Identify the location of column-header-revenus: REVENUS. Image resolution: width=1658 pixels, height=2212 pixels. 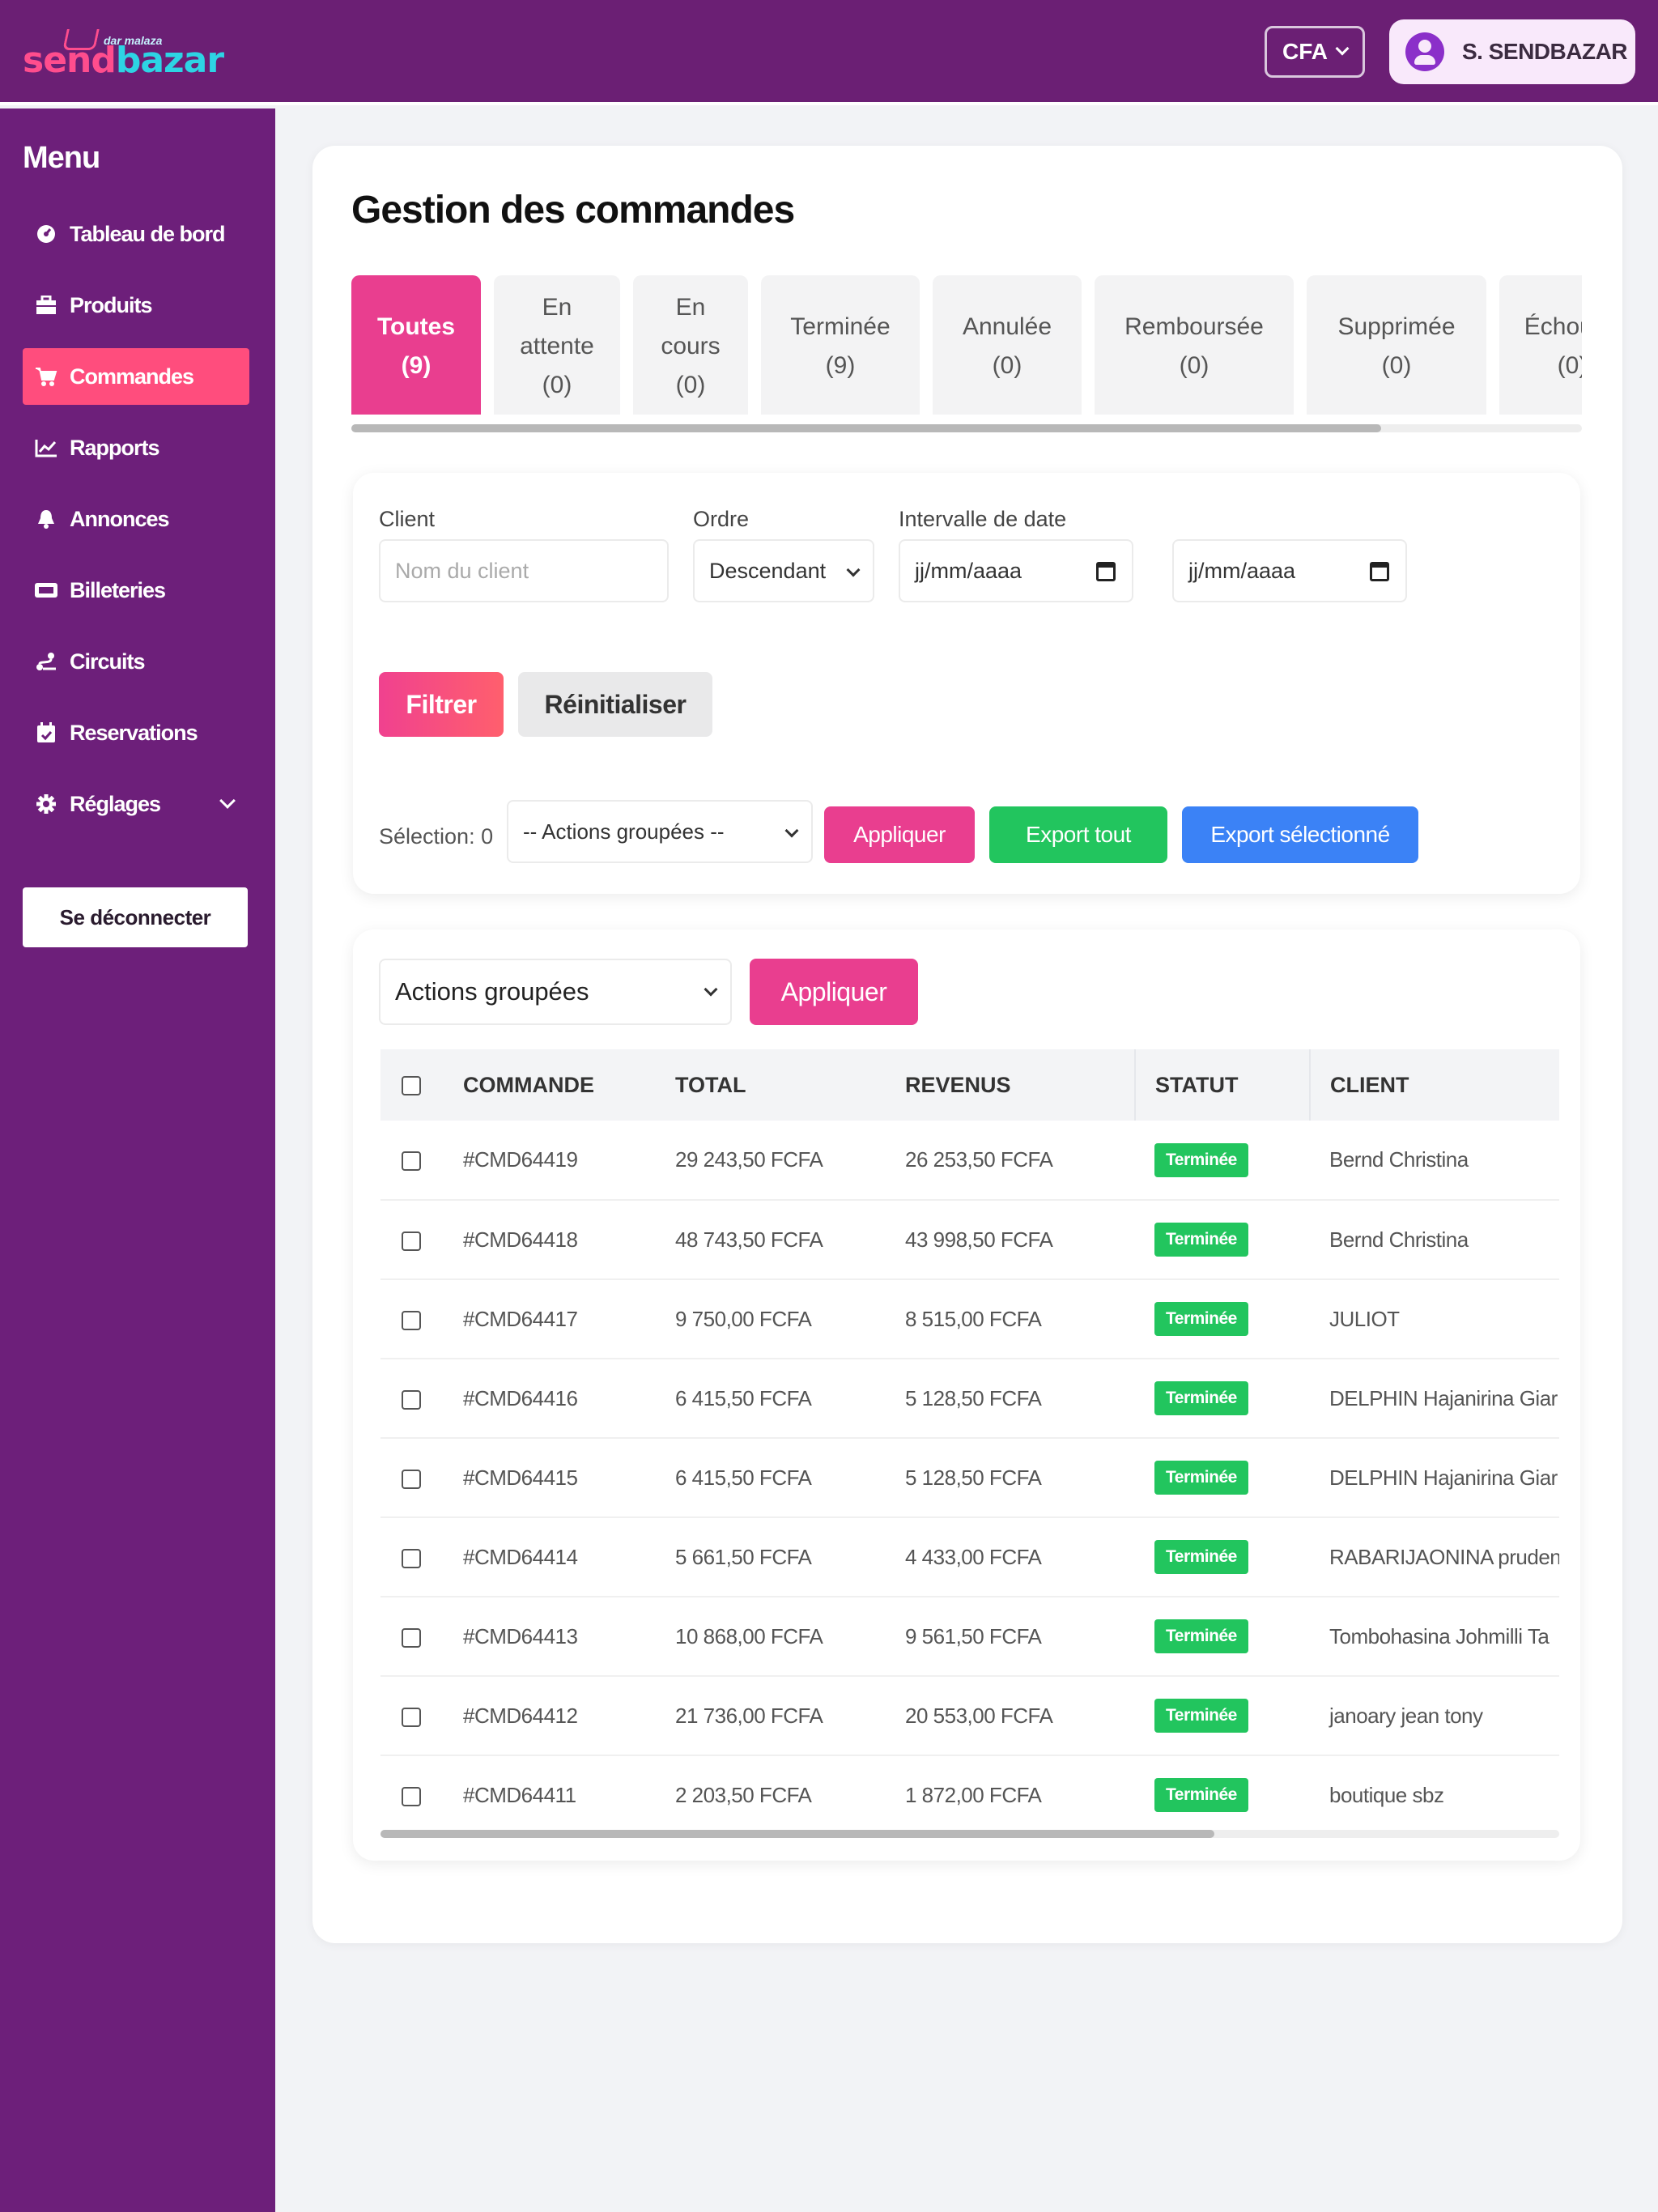
(1020, 1085).